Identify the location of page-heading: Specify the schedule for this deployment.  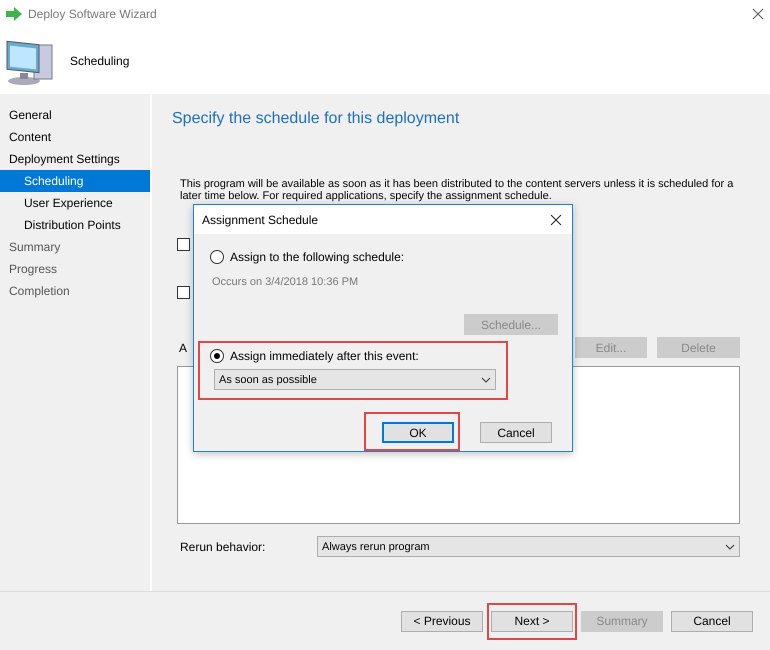
(316, 119).